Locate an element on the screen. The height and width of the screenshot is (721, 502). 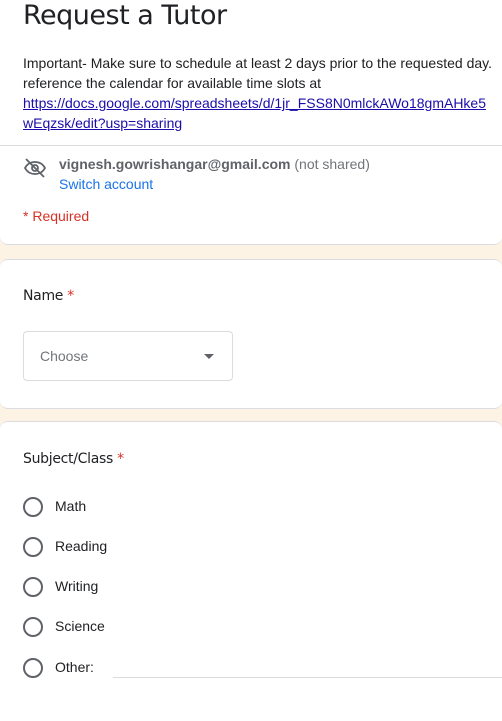
subject-question-title: Subject/Class * is located at coordinates (73, 459).